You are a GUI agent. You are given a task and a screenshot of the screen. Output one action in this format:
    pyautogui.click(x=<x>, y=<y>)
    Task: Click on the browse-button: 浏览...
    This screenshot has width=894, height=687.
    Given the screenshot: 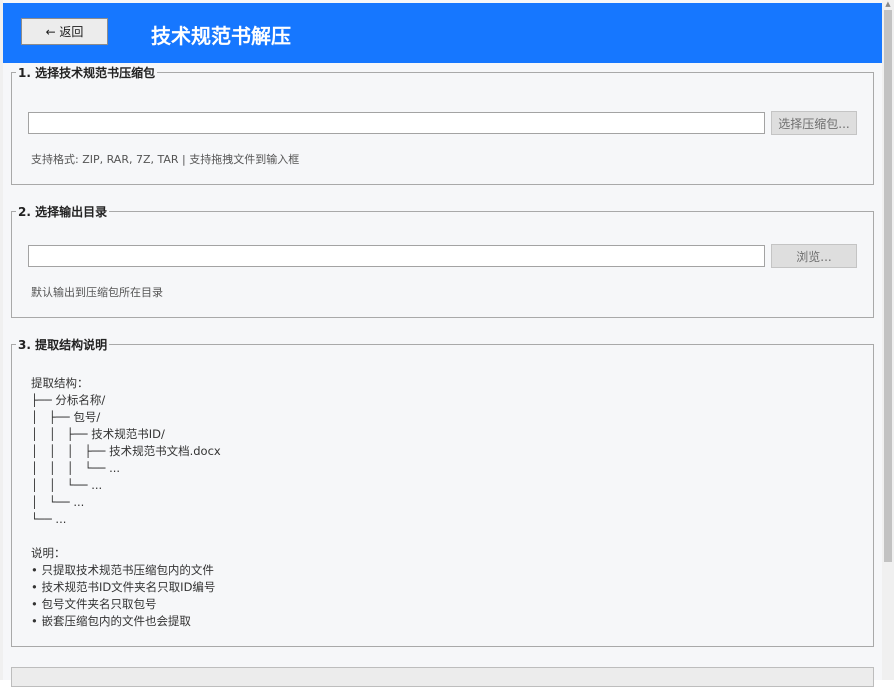 What is the action you would take?
    pyautogui.click(x=814, y=256)
    